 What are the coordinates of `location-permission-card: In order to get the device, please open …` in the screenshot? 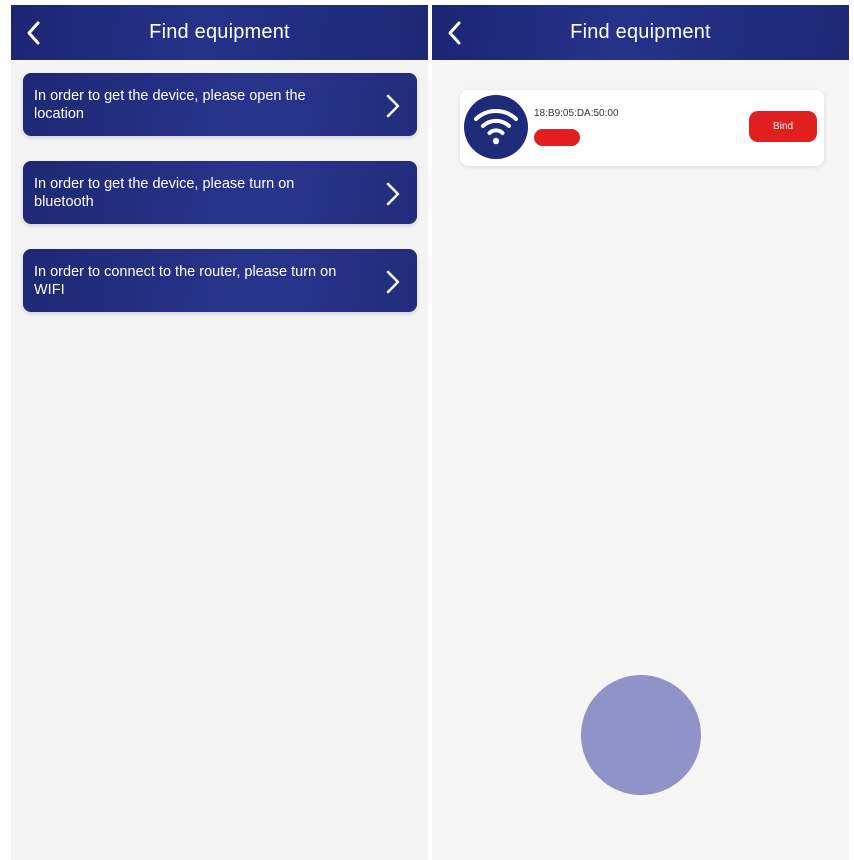 It's located at (220, 104).